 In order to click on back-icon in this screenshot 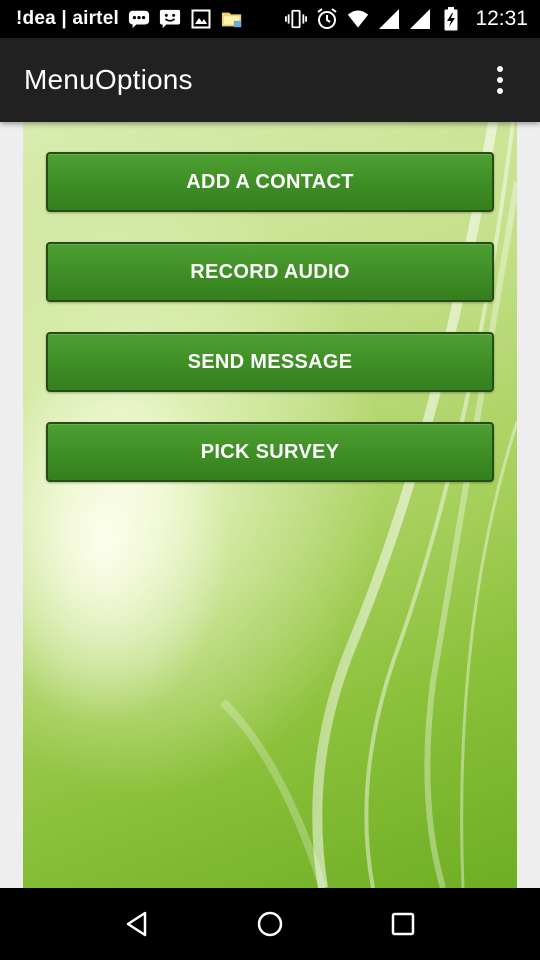, I will do `click(137, 924)`.